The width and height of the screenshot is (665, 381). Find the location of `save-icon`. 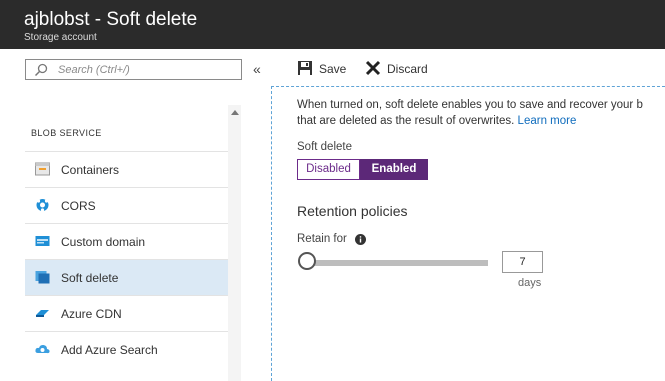

save-icon is located at coordinates (305, 68).